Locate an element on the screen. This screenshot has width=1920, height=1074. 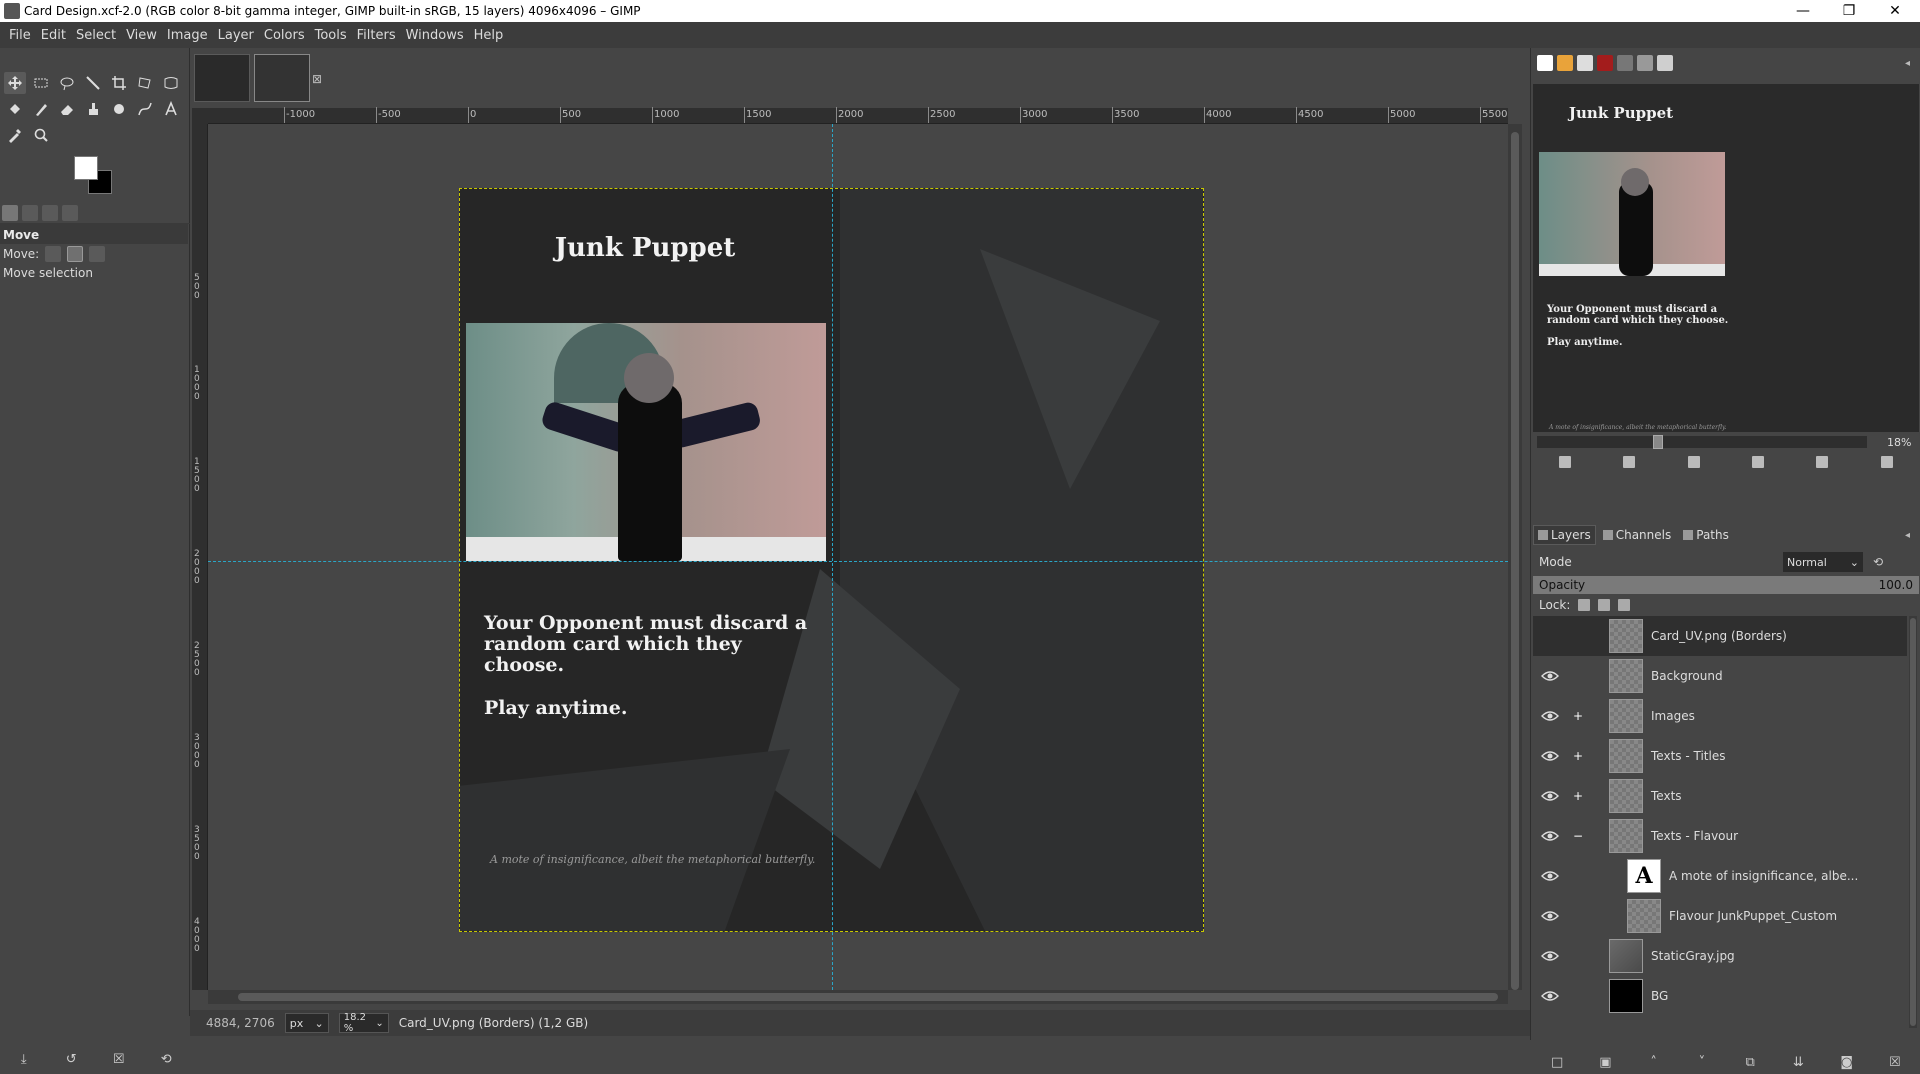
move-selection-mode-icon is located at coordinates (75, 254).